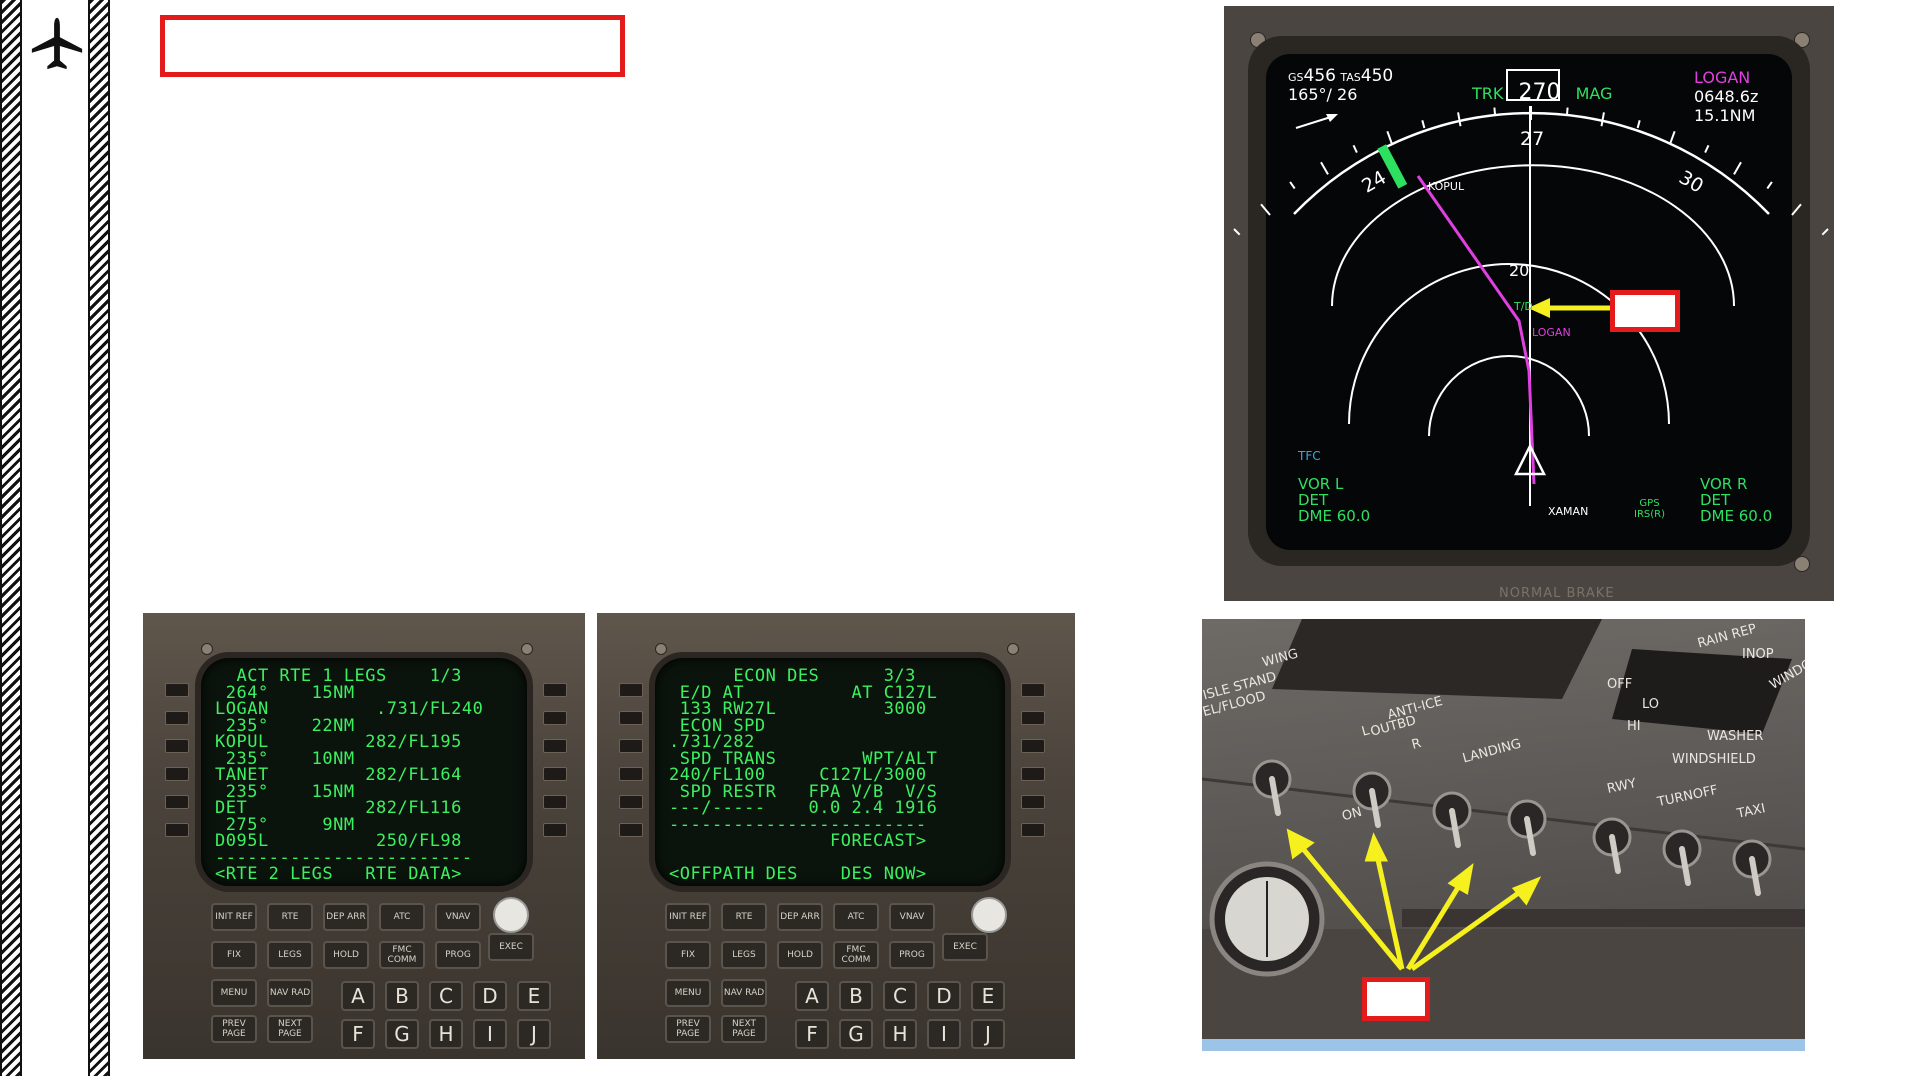 The image size is (1921, 1081). Describe the element at coordinates (1377, 76) in the screenshot. I see `nd-tas-value: 450` at that location.